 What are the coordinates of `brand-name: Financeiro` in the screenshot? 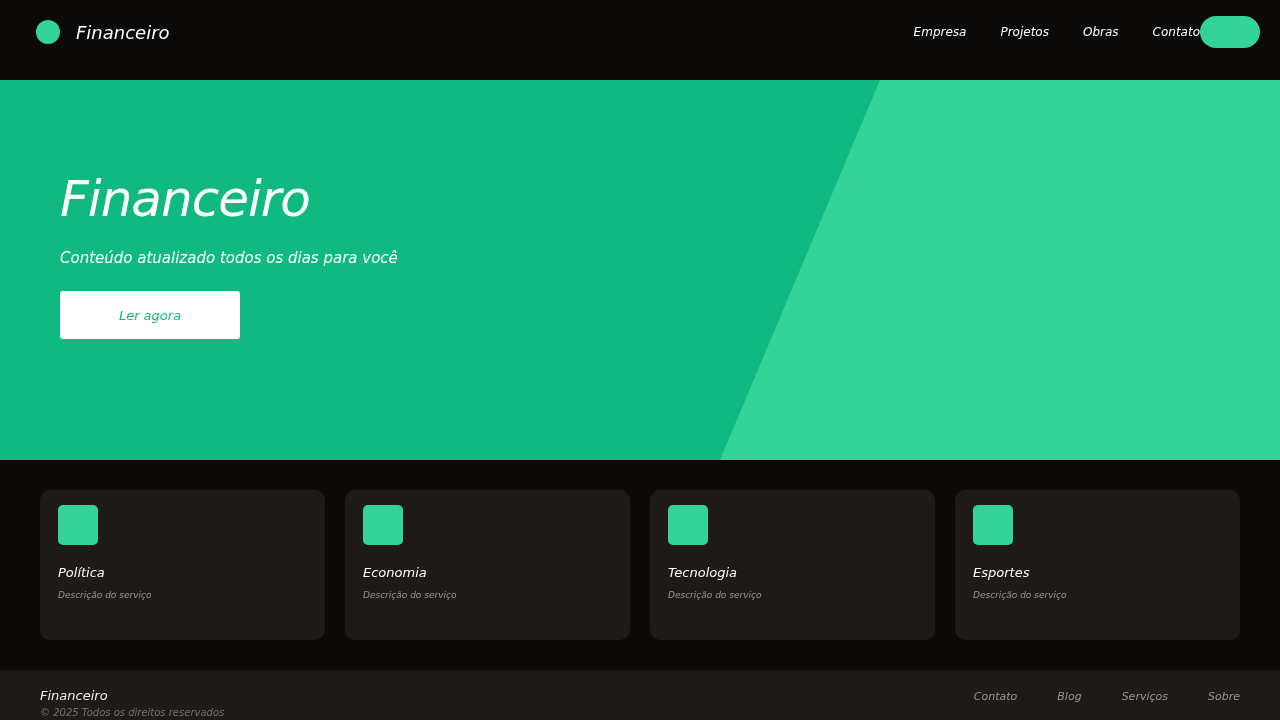 It's located at (123, 32).